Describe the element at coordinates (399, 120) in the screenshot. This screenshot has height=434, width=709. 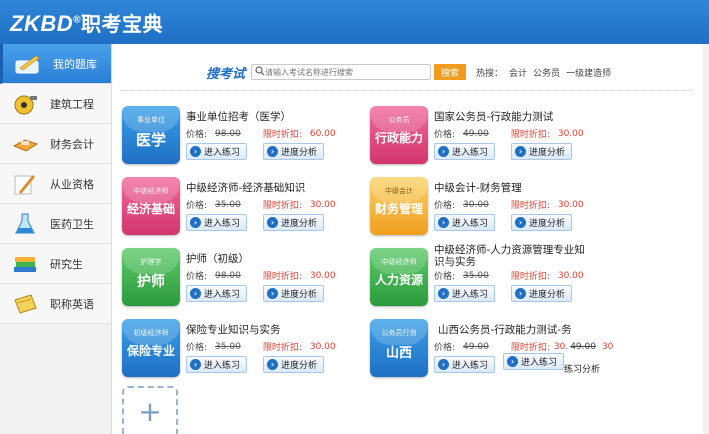
I see `cover-subtitle: 公务员` at that location.